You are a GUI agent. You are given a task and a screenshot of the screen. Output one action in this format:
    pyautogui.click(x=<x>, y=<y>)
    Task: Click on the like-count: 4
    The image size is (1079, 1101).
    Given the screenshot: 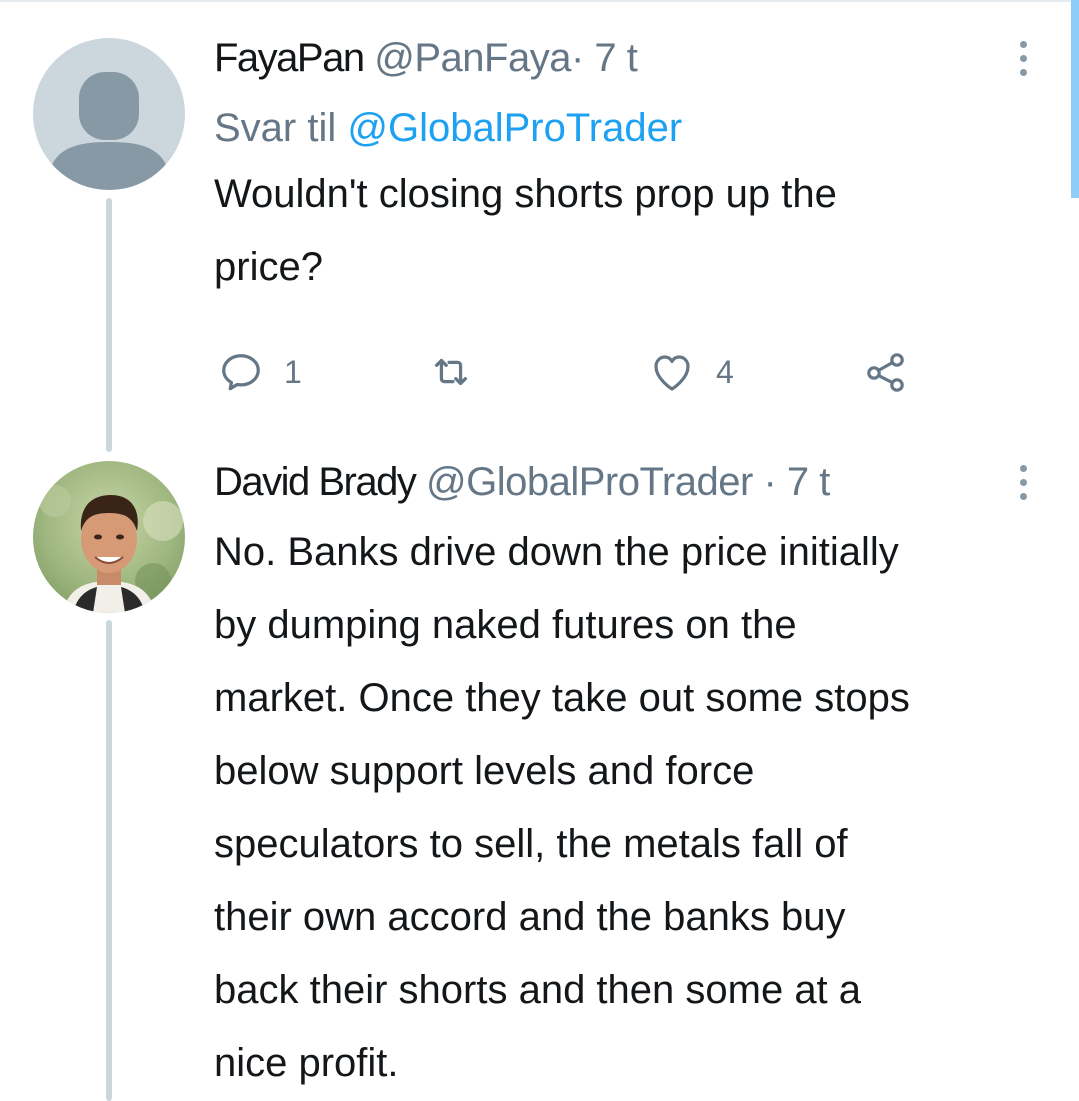 What is the action you would take?
    pyautogui.click(x=725, y=371)
    